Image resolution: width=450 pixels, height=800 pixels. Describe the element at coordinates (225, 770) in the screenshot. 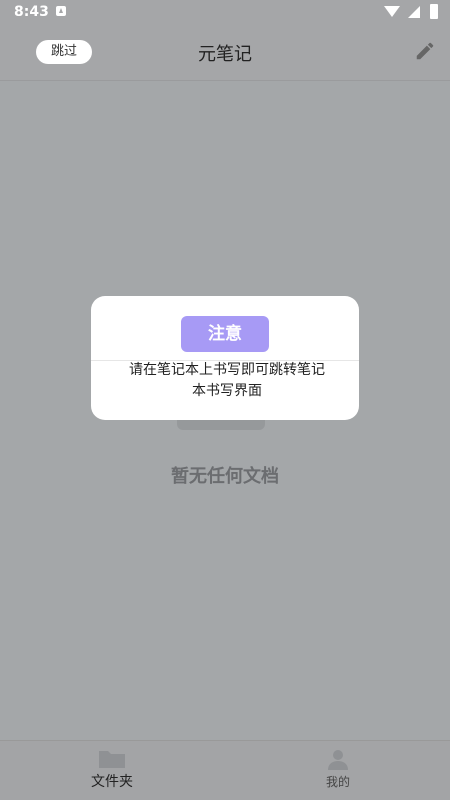

I see `bottom-nav: 文件夹 我的` at that location.